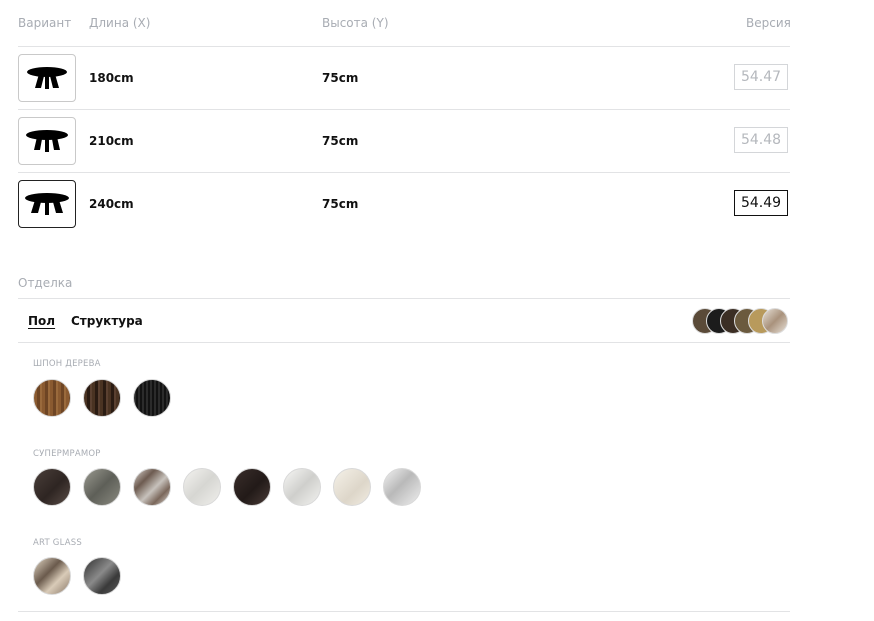  Describe the element at coordinates (761, 140) in the screenshot. I see `version-button-54-48: 54.48` at that location.